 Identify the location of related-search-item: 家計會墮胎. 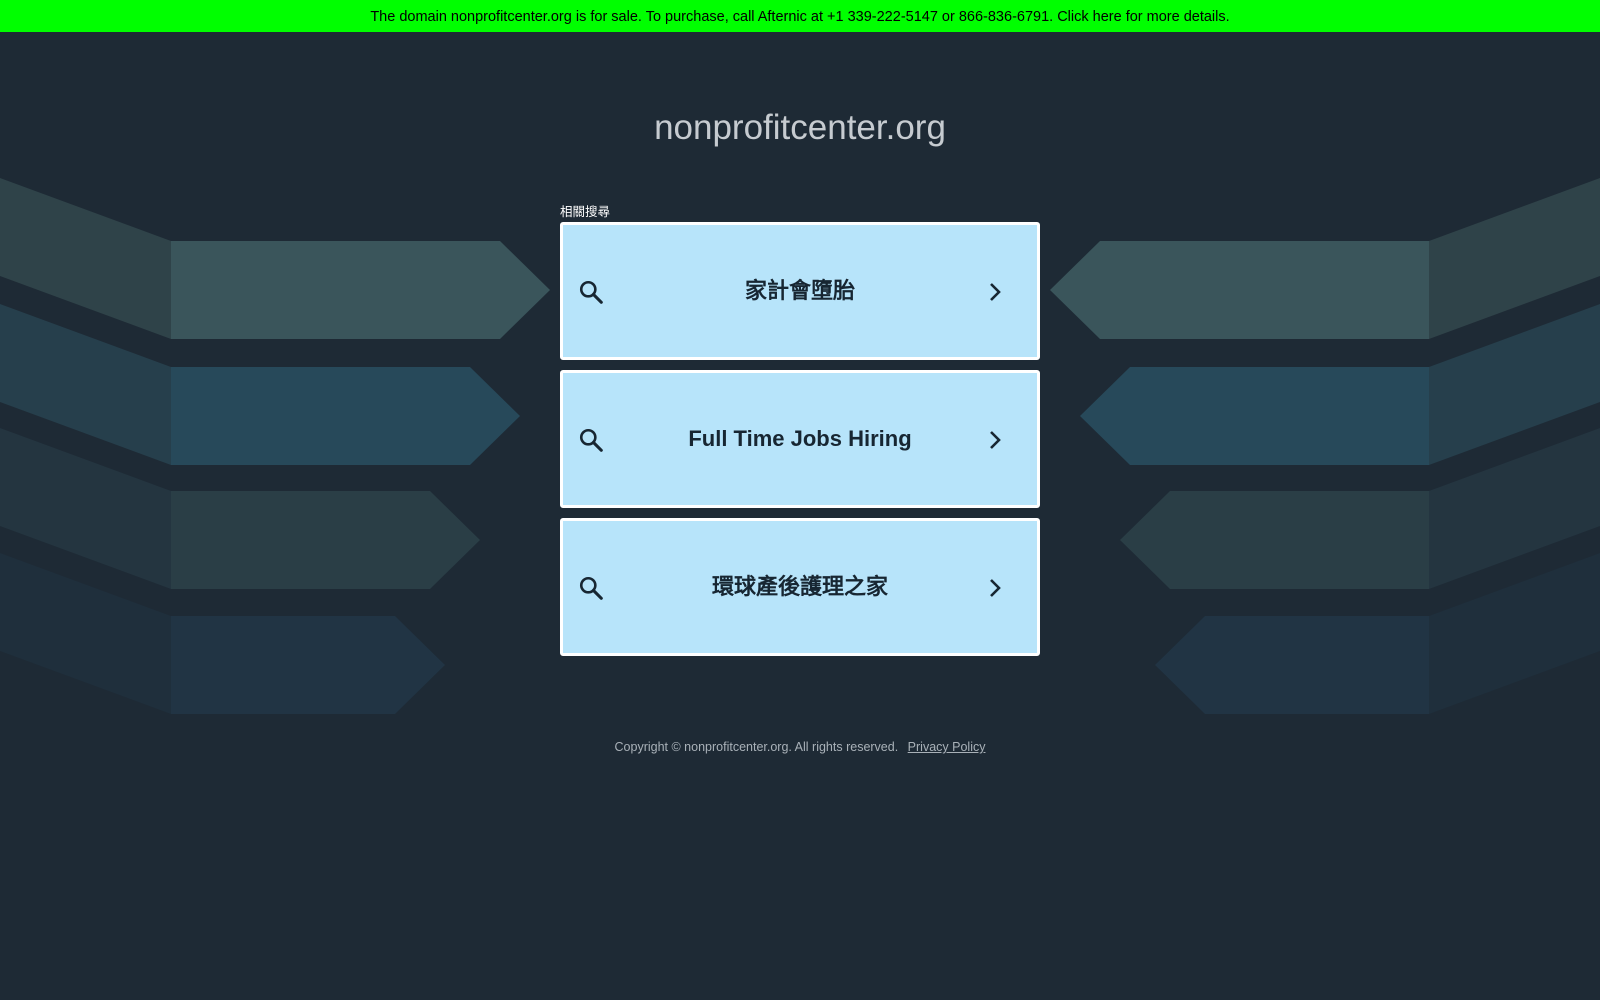
(800, 291).